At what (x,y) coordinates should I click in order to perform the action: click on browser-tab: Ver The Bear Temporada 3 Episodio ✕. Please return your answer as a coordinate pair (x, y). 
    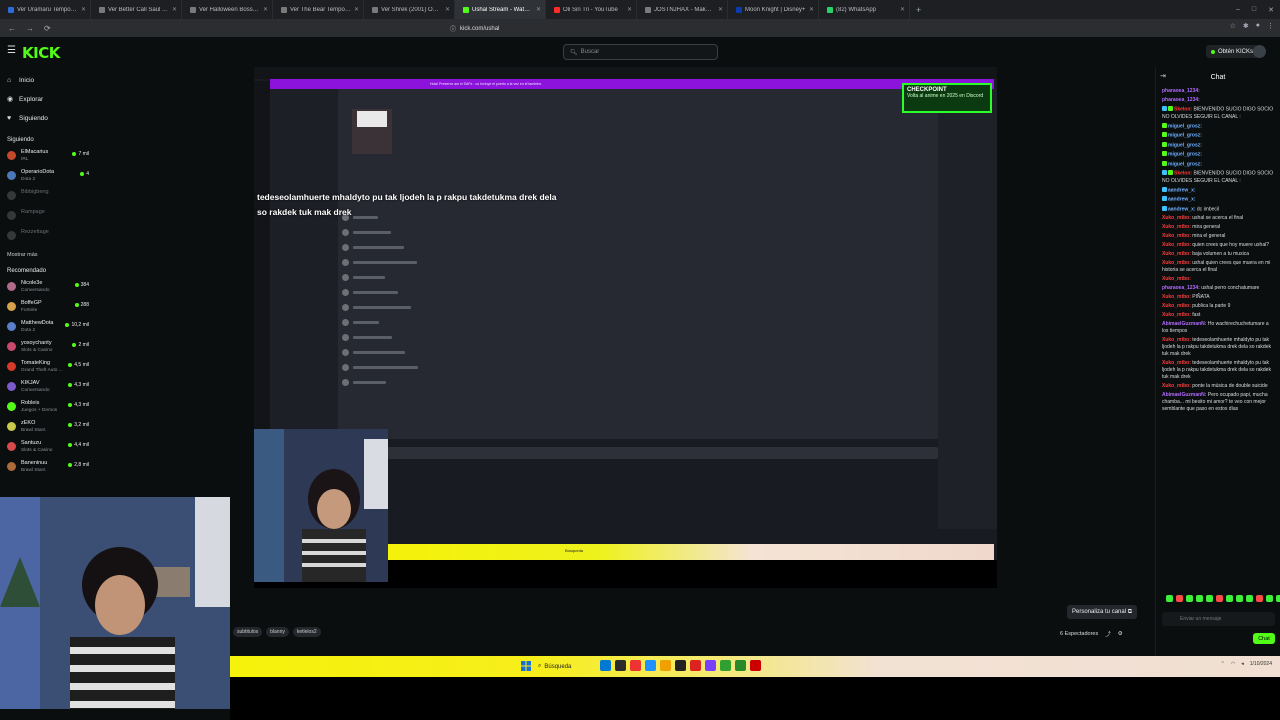
    Looking at the image, I should click on (318, 9).